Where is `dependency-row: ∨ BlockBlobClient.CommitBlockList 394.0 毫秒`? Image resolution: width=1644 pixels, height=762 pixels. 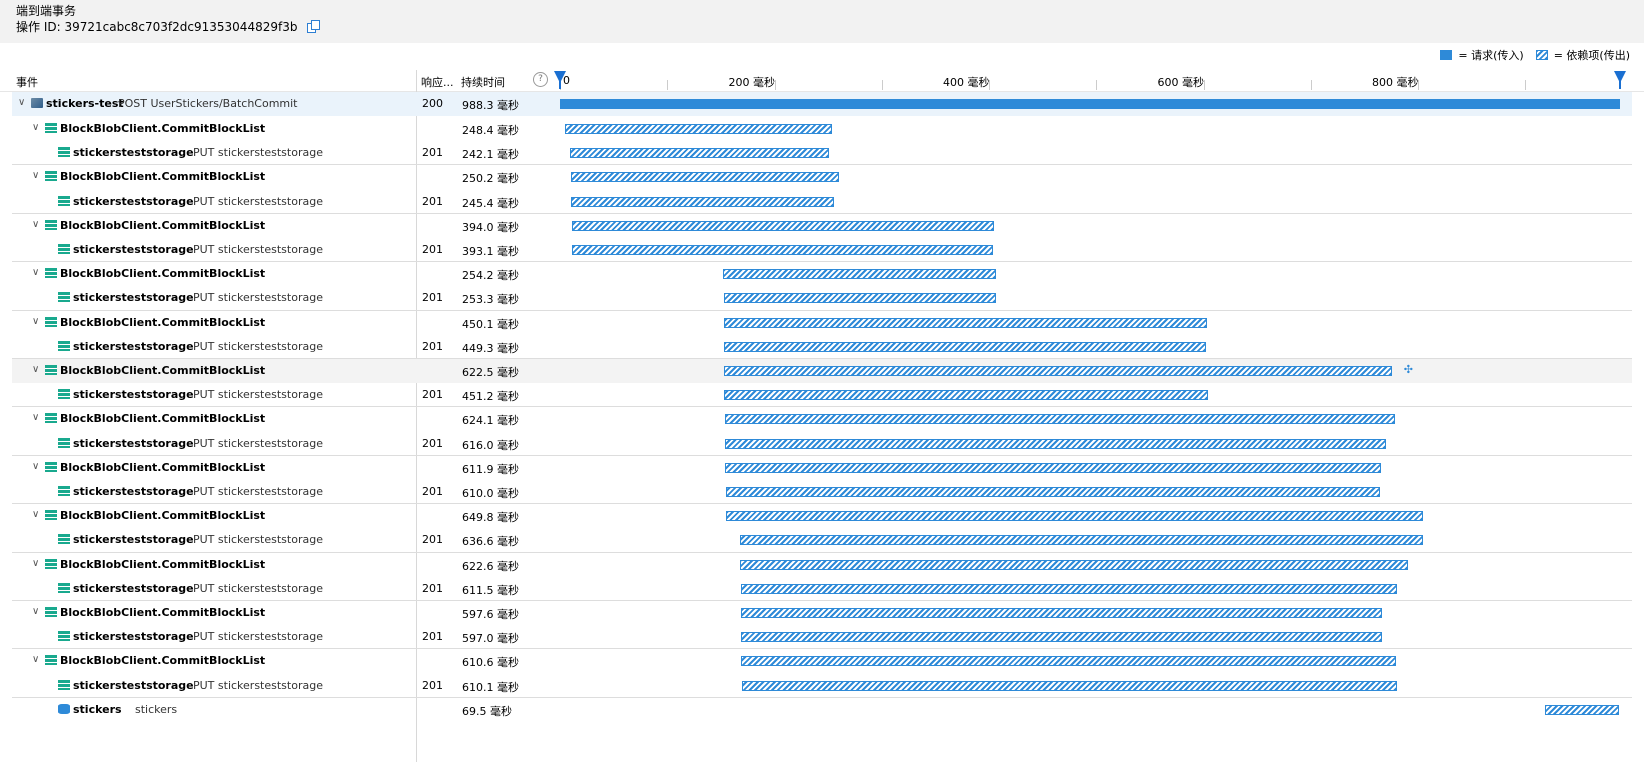
dependency-row: ∨ BlockBlobClient.CommitBlockList 394.0 毫秒 is located at coordinates (822, 226).